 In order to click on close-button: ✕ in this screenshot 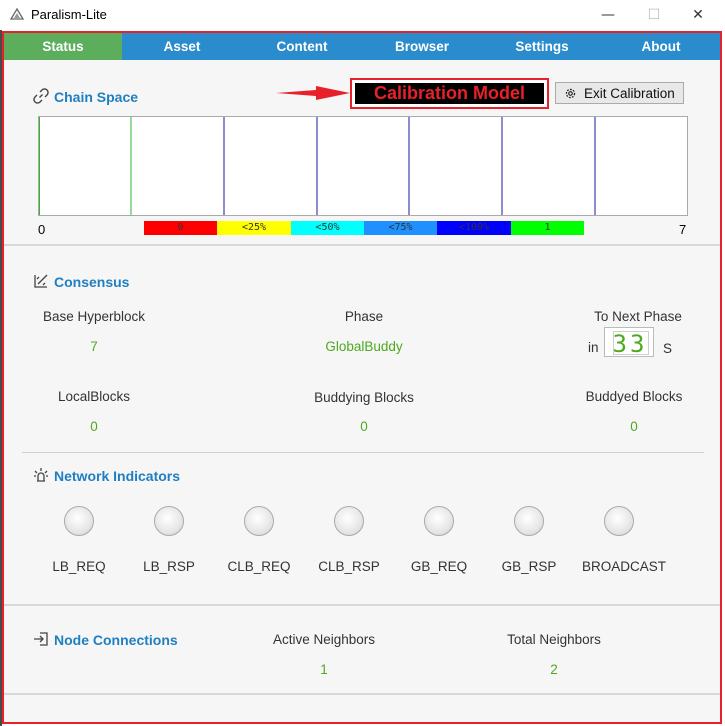, I will do `click(698, 15)`.